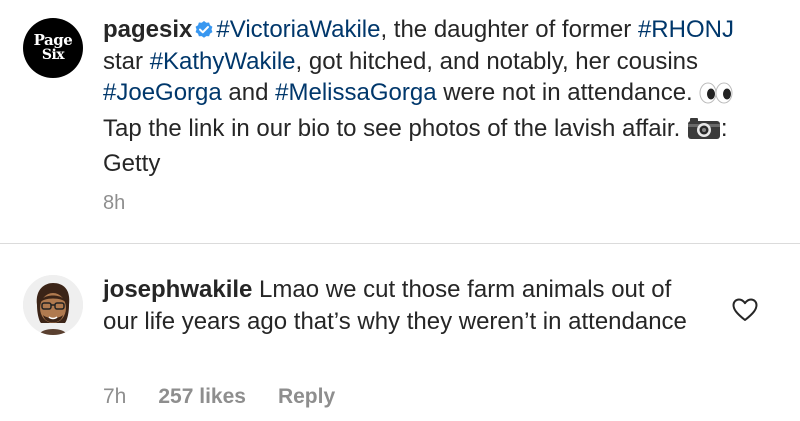  I want to click on caption-text: , the daughter of former, so click(509, 29).